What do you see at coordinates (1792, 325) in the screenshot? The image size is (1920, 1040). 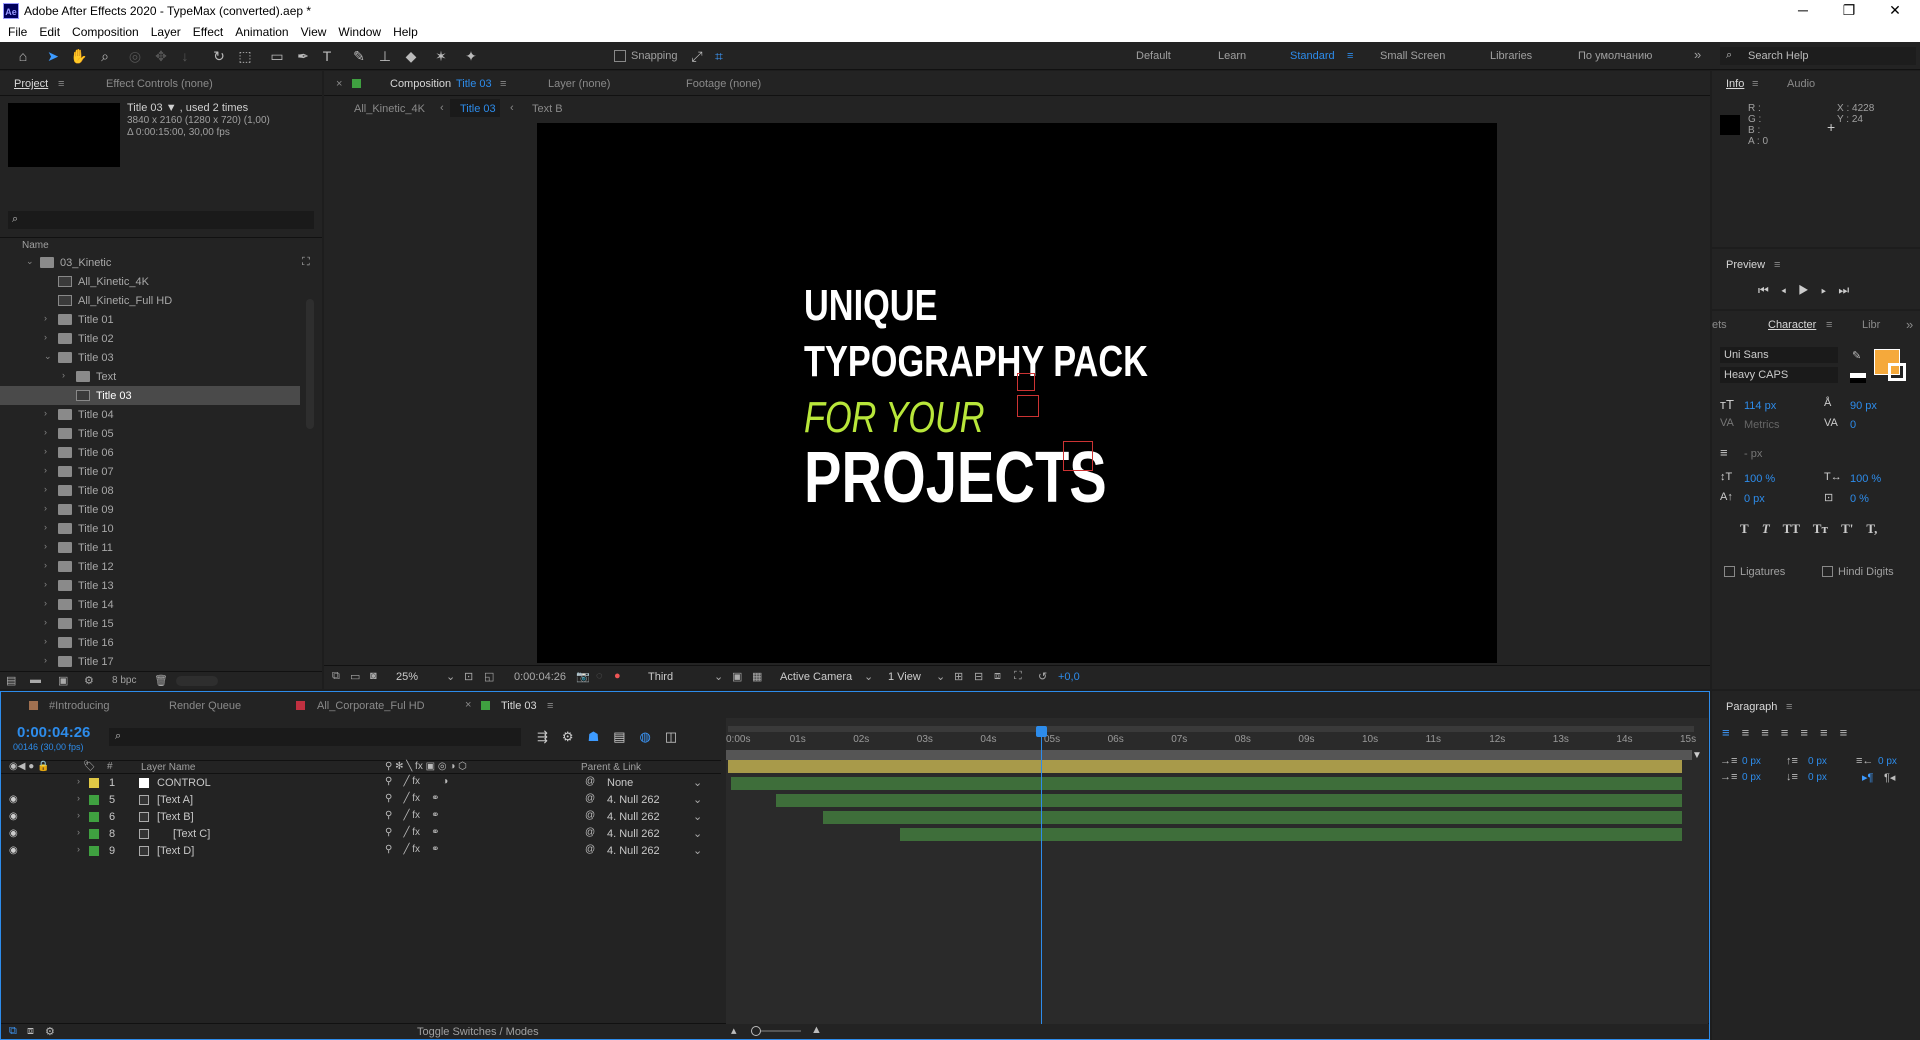 I see `tab-character: Character` at bounding box center [1792, 325].